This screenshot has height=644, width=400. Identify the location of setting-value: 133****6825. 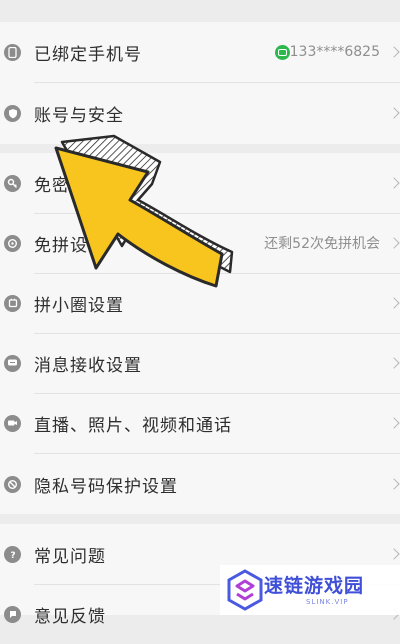
(334, 52).